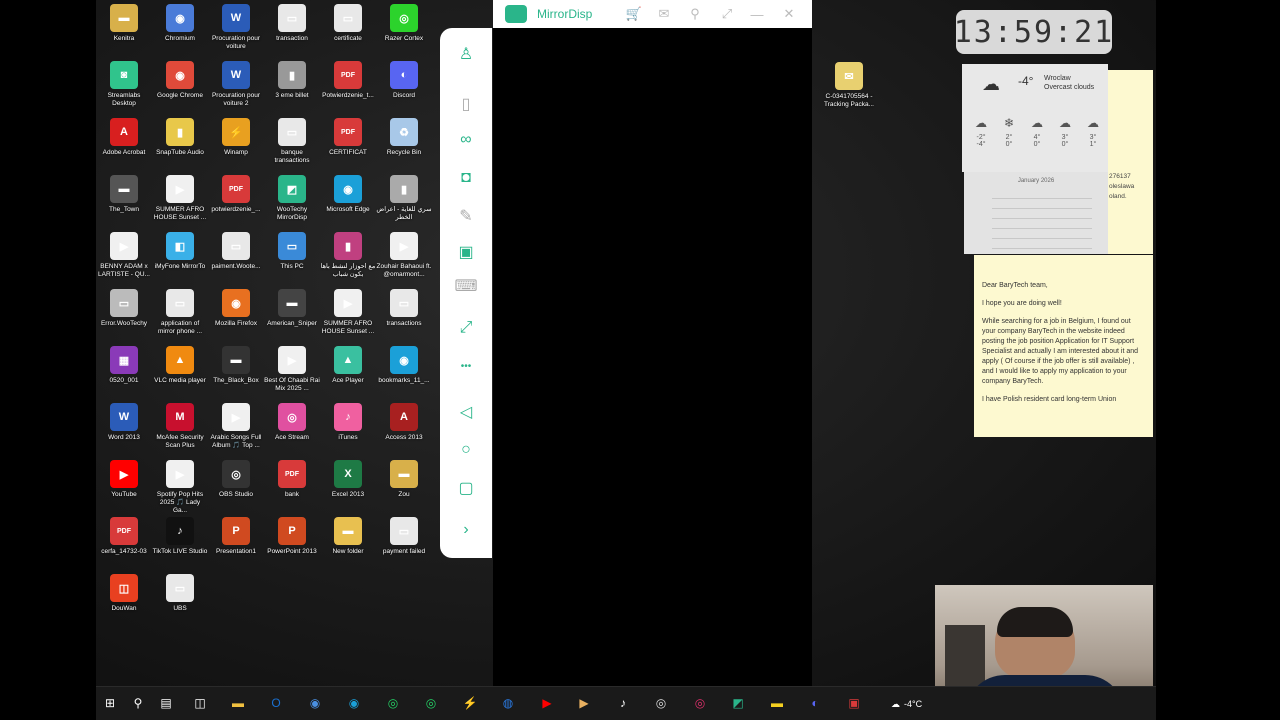 The width and height of the screenshot is (1280, 720). What do you see at coordinates (292, 23) in the screenshot?
I see `desktop-icon: ▭ transaction` at bounding box center [292, 23].